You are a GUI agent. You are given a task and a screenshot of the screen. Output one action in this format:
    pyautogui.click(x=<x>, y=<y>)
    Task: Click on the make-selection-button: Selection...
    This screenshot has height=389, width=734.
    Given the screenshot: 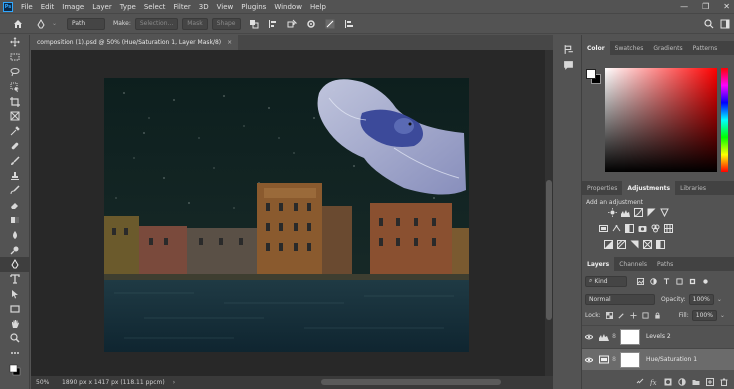 What is the action you would take?
    pyautogui.click(x=156, y=23)
    